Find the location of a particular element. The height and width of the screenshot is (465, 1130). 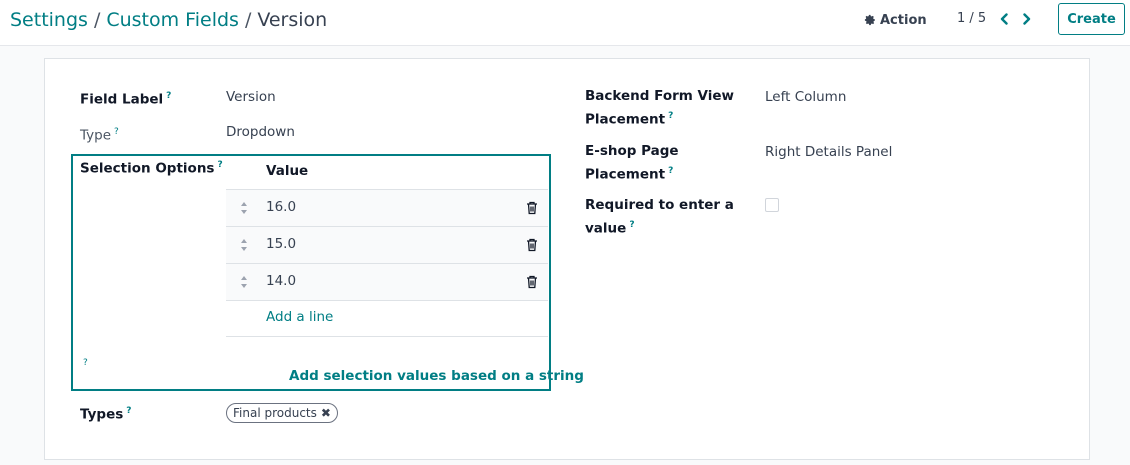

breadcrumb: Settings / Custom Fields / Version is located at coordinates (168, 20).